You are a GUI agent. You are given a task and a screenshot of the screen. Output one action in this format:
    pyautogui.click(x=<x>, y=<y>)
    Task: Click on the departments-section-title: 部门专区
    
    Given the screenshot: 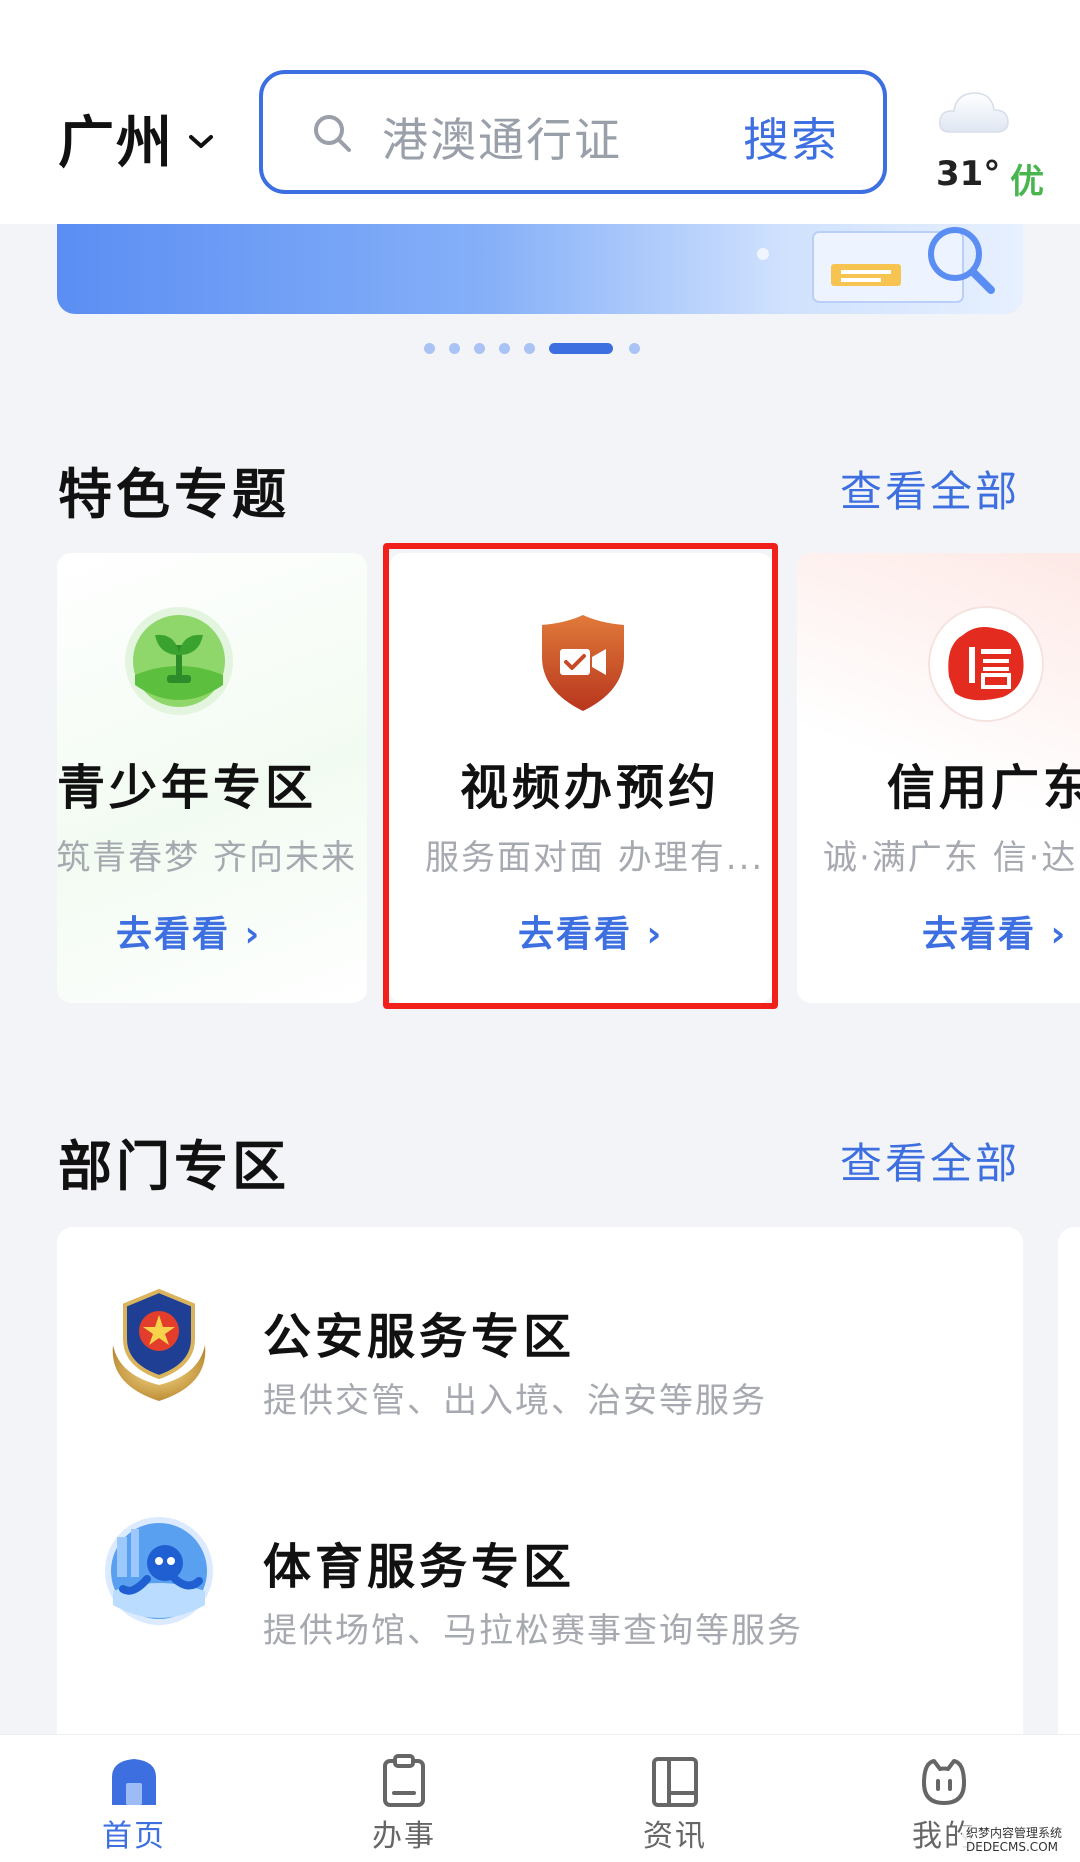 What is the action you would take?
    pyautogui.click(x=174, y=1166)
    